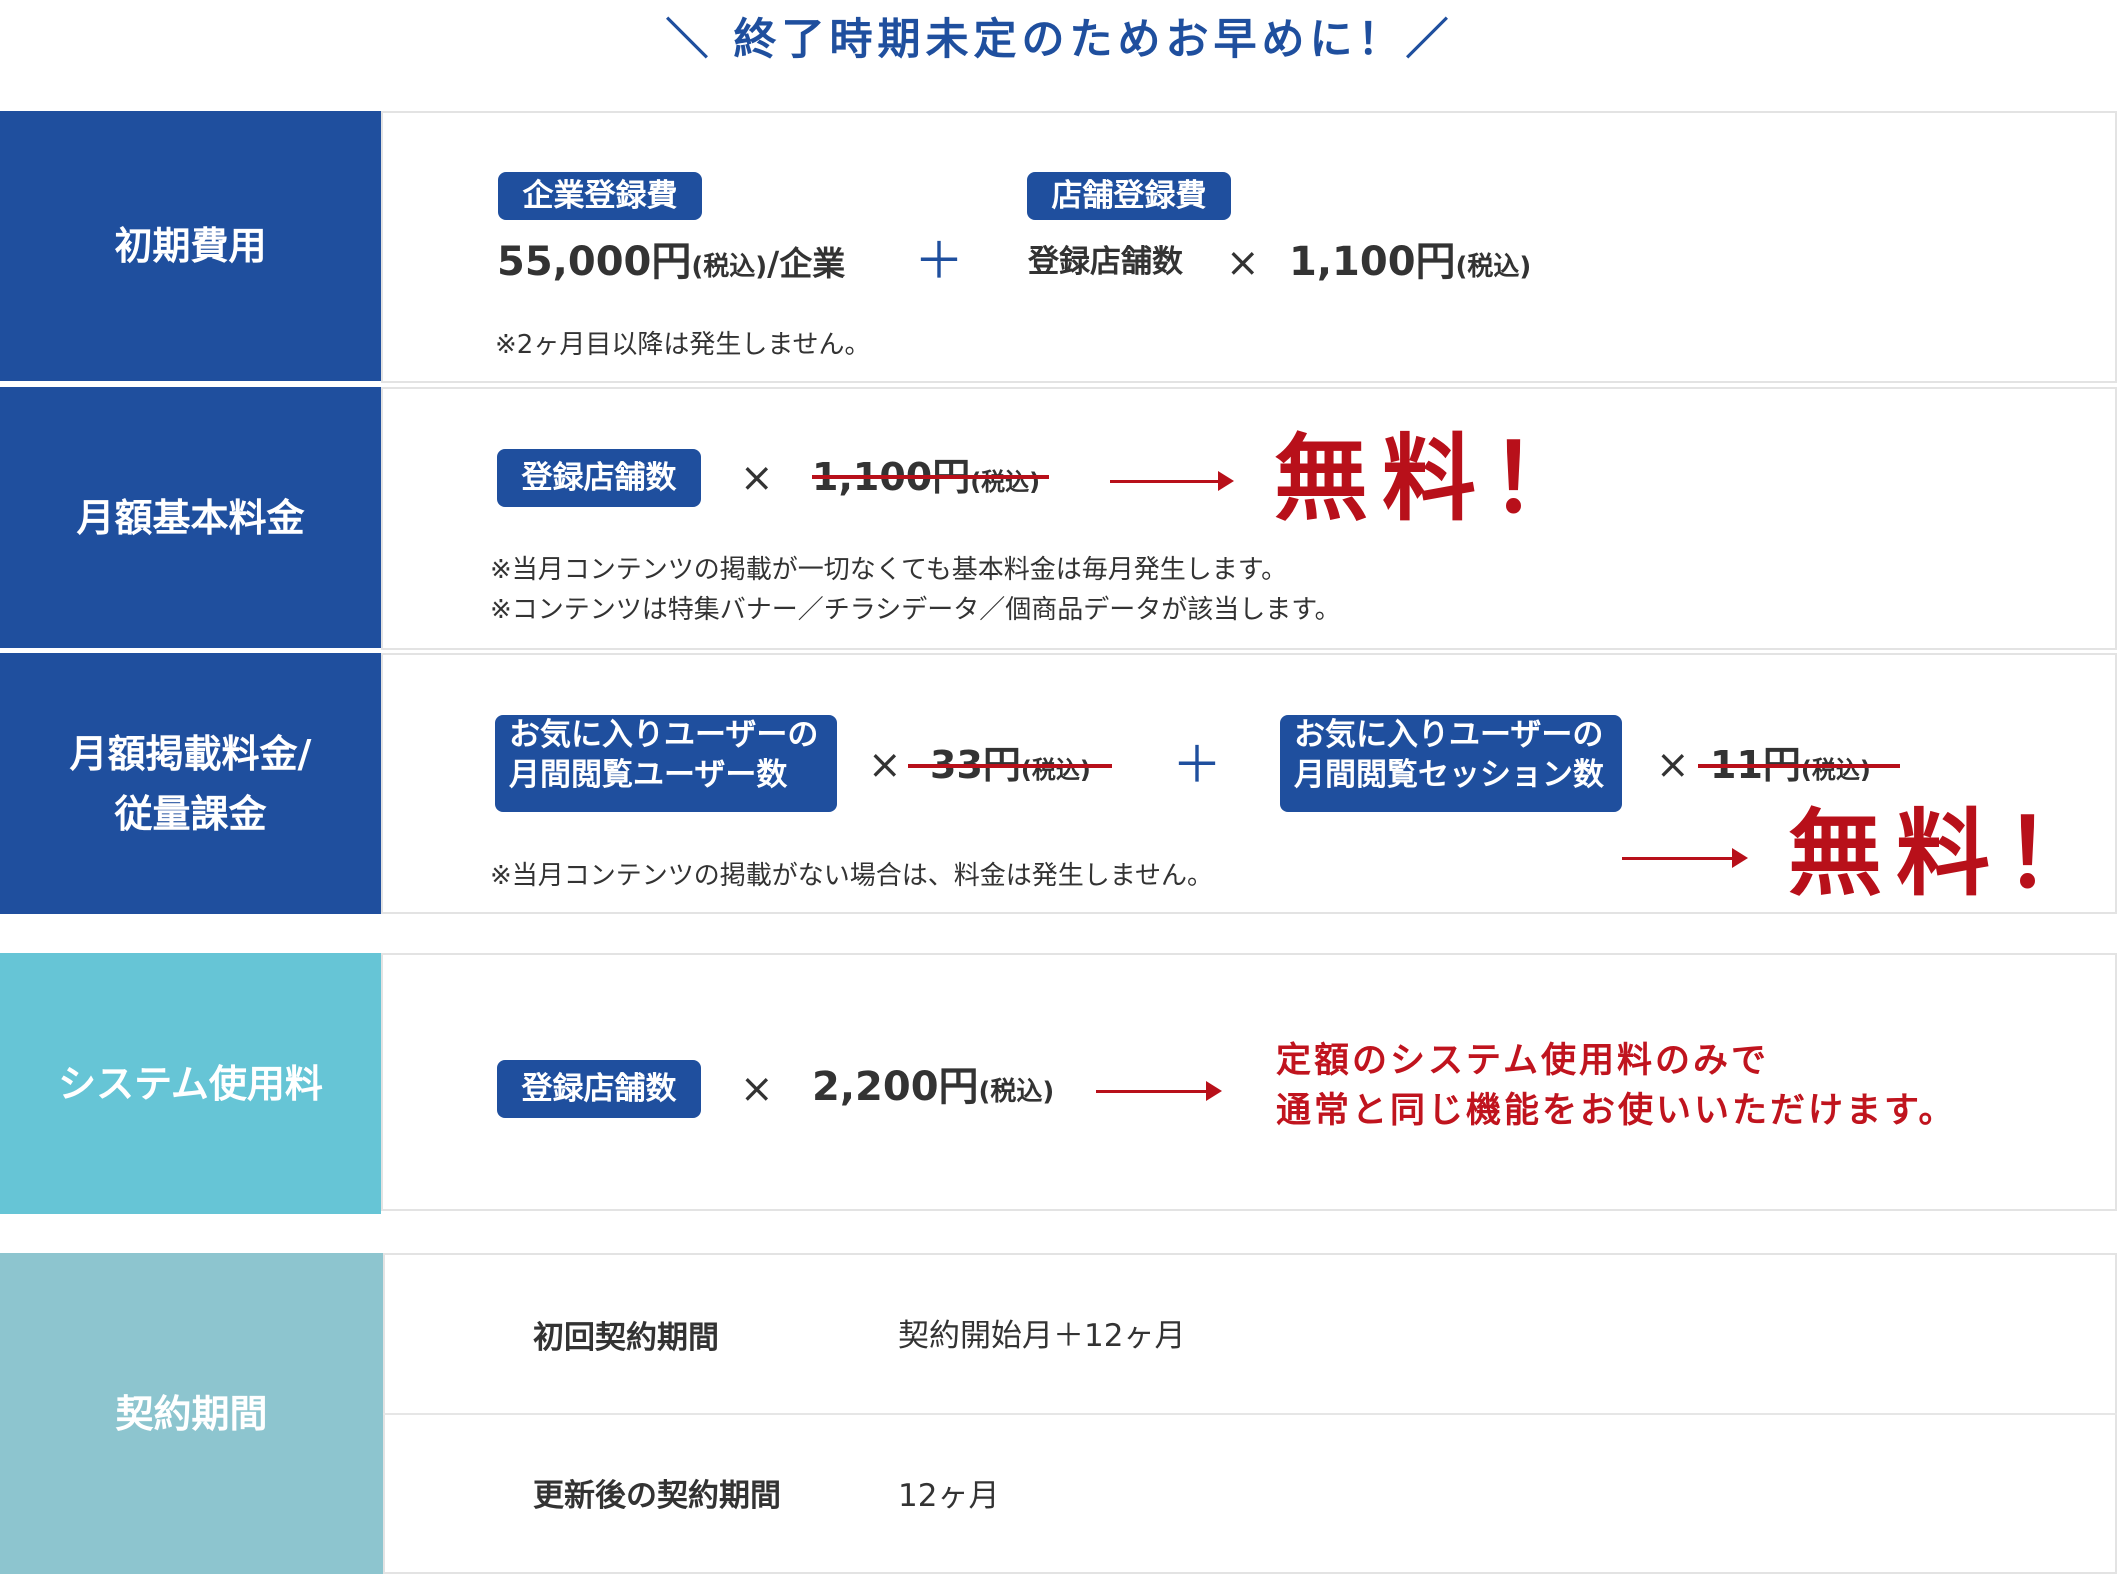 This screenshot has height=1574, width=2119. I want to click on store-count-badge: 登録店舗数, so click(599, 478).